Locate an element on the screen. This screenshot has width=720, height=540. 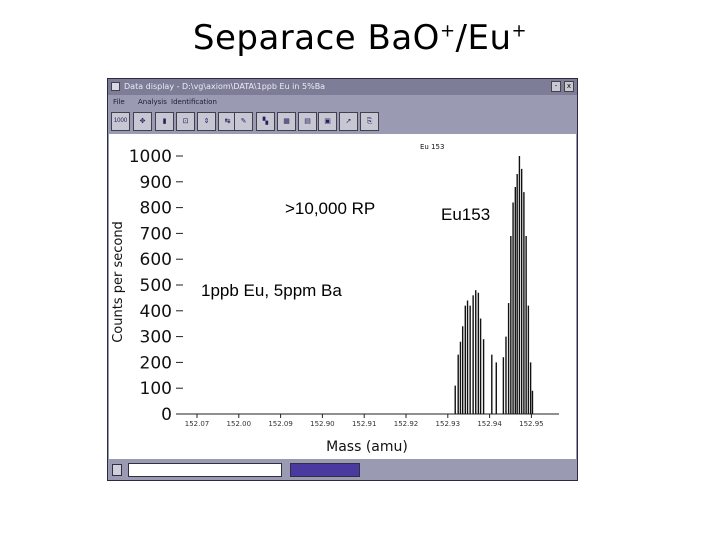
menu-file: File is located at coordinates (119, 102).